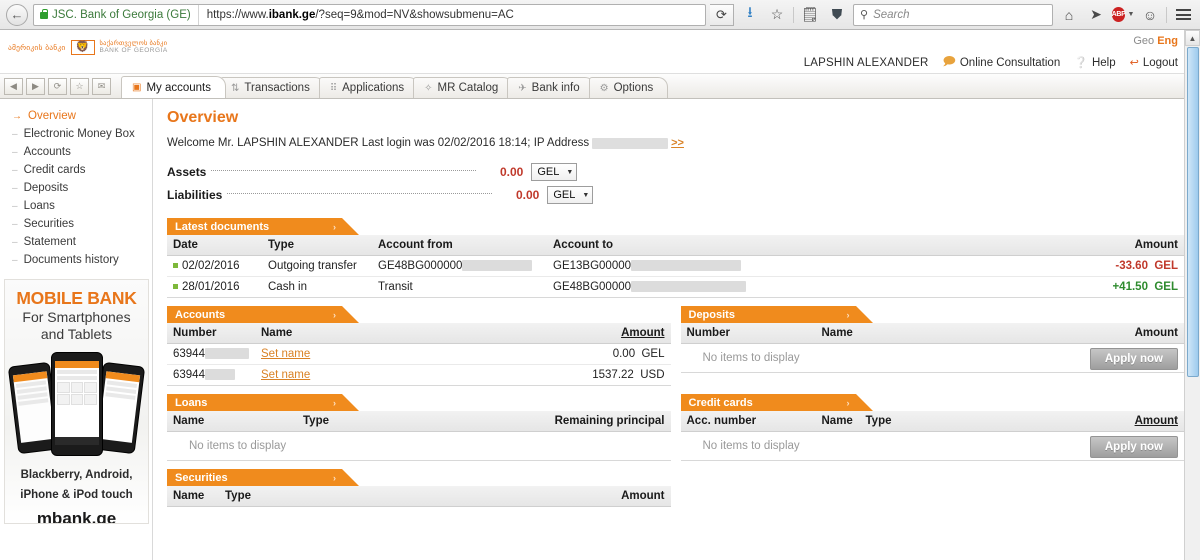 The height and width of the screenshot is (560, 1200). What do you see at coordinates (76, 475) in the screenshot?
I see `promo-platforms-line1: Blackberry, Android,` at bounding box center [76, 475].